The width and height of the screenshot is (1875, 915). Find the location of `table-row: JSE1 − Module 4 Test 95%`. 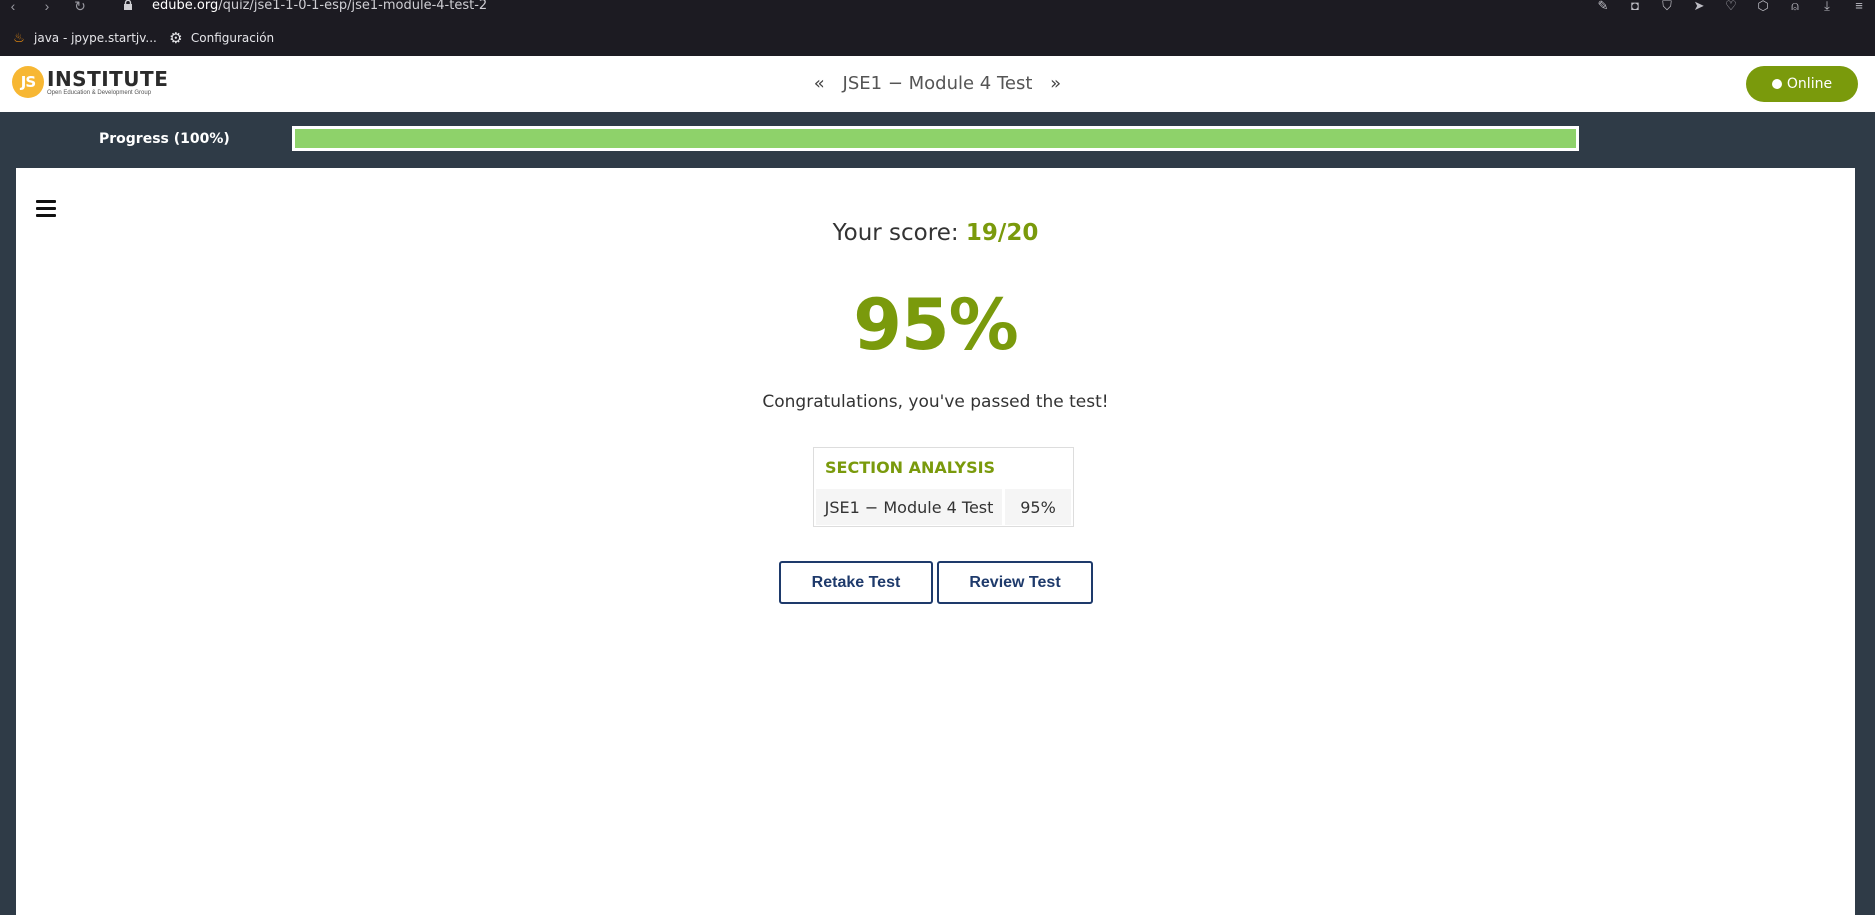

table-row: JSE1 − Module 4 Test 95% is located at coordinates (943, 507).